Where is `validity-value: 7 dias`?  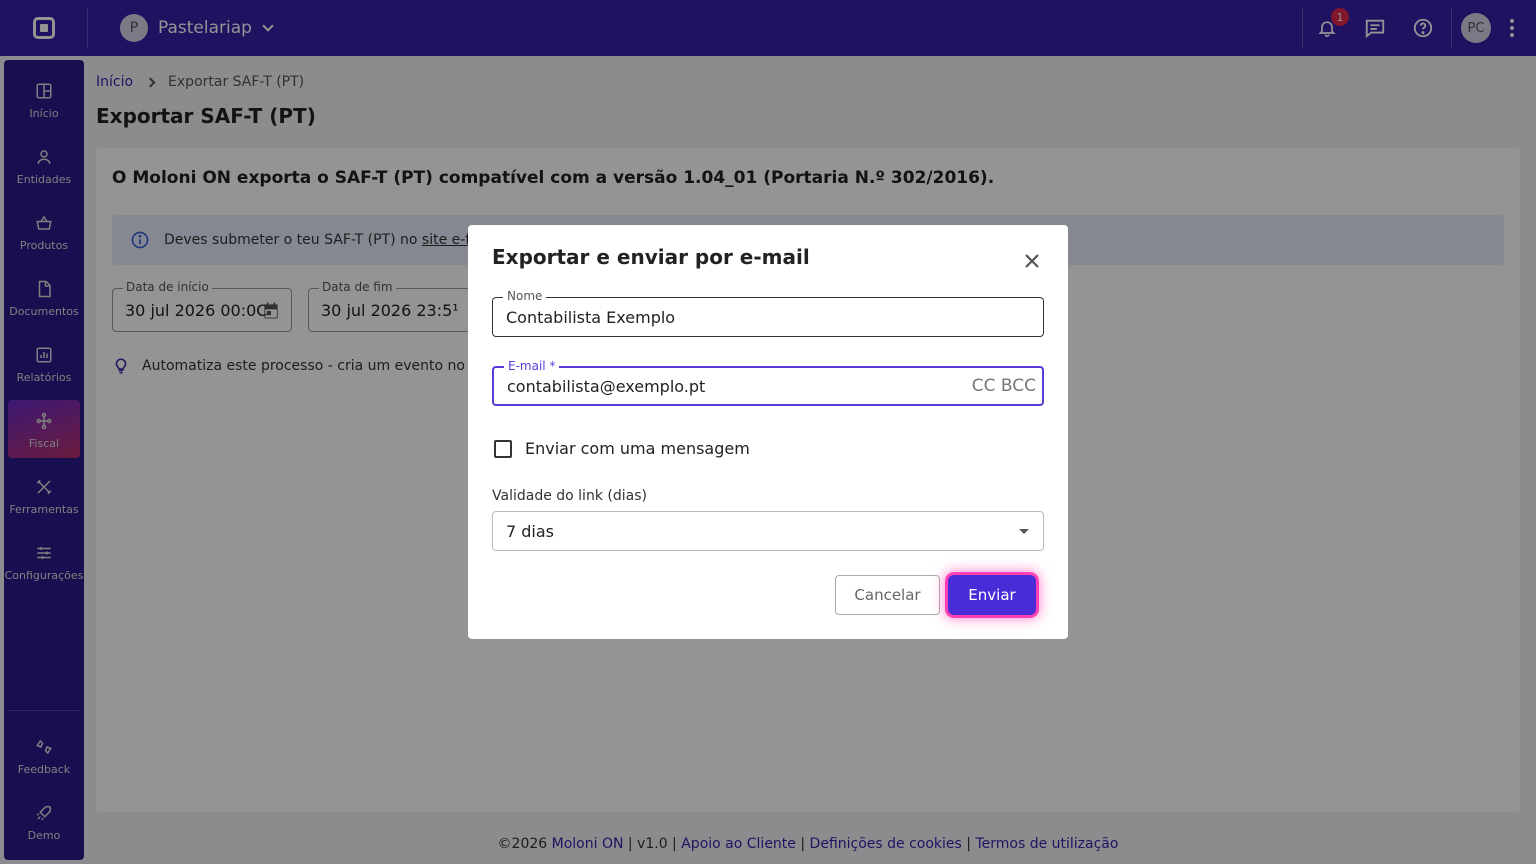
validity-value: 7 dias is located at coordinates (530, 531).